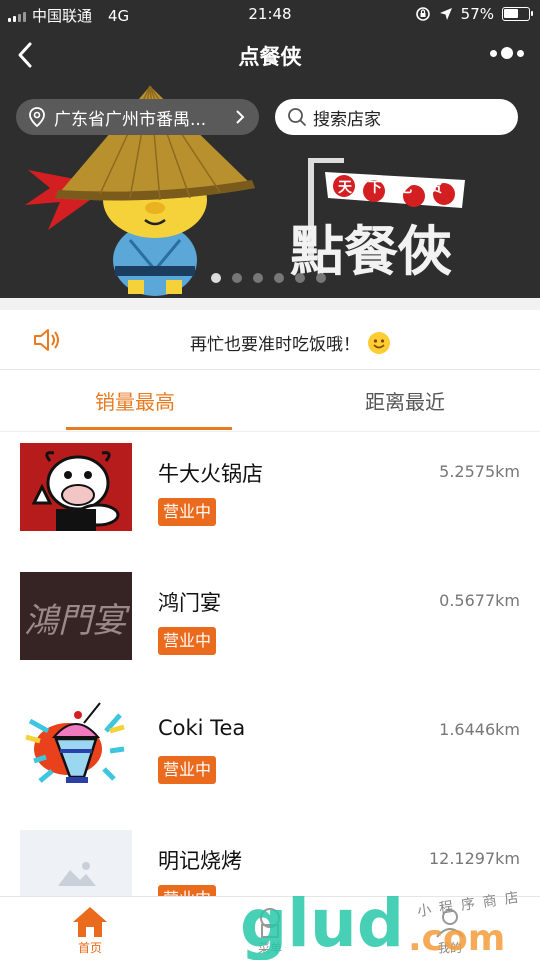 The width and height of the screenshot is (540, 960). What do you see at coordinates (89, 948) in the screenshot?
I see `tabbar-home-label: 首页` at bounding box center [89, 948].